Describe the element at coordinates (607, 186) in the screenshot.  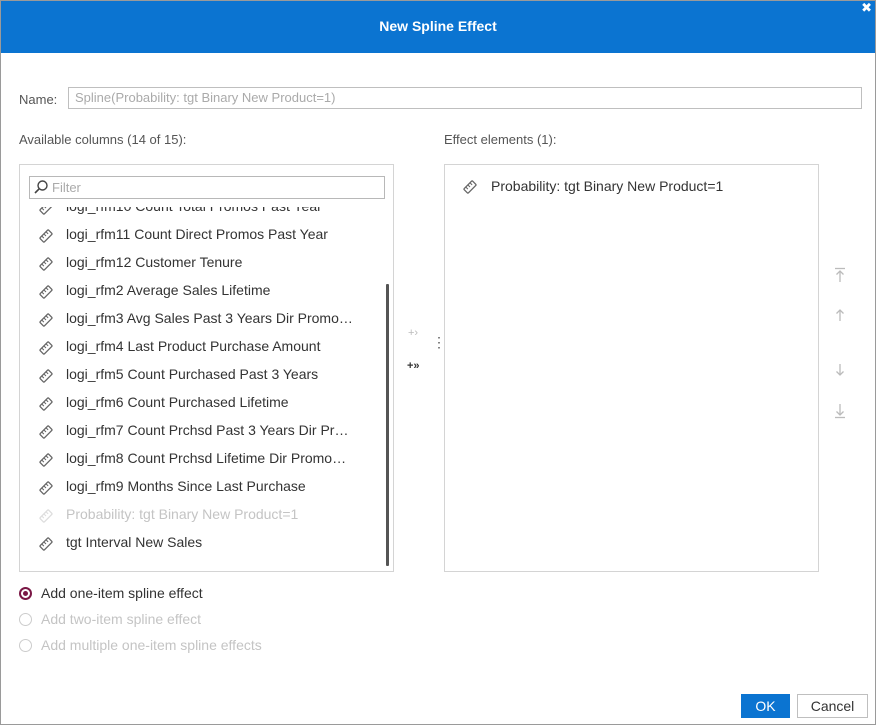
I see `effect-element-label: Probability: tgt Binary New Product=1` at that location.